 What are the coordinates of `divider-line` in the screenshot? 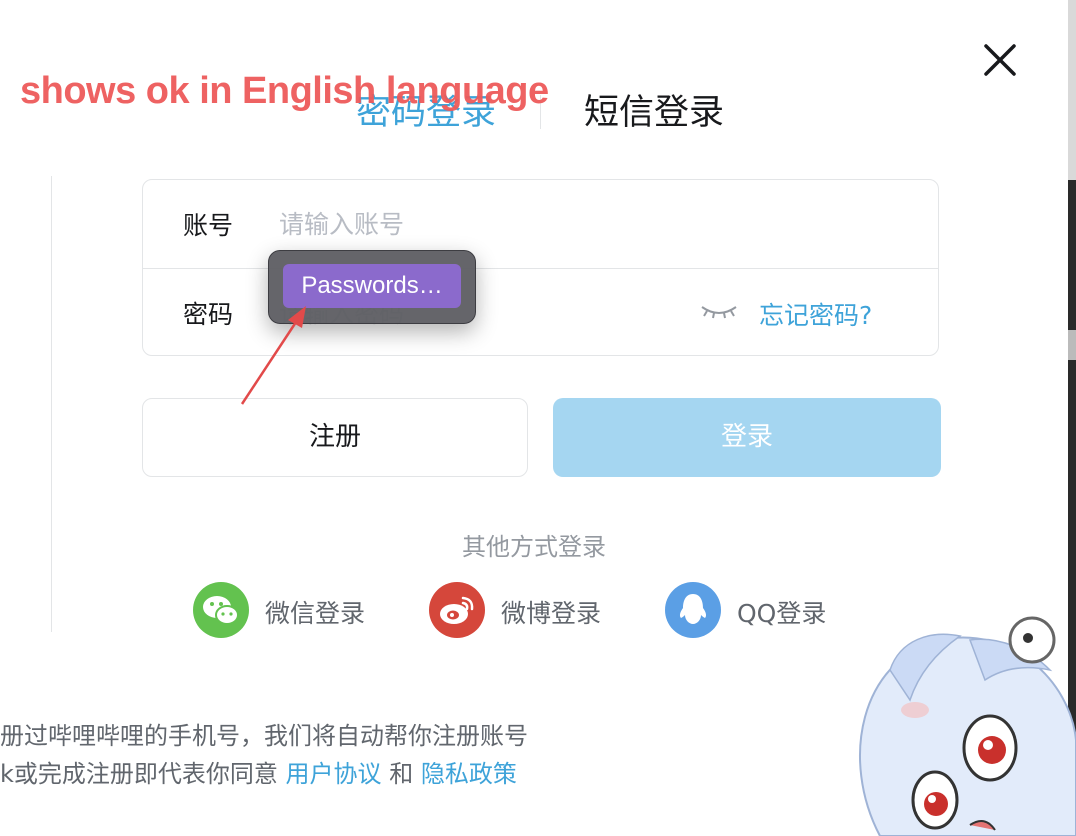 It's located at (51, 404).